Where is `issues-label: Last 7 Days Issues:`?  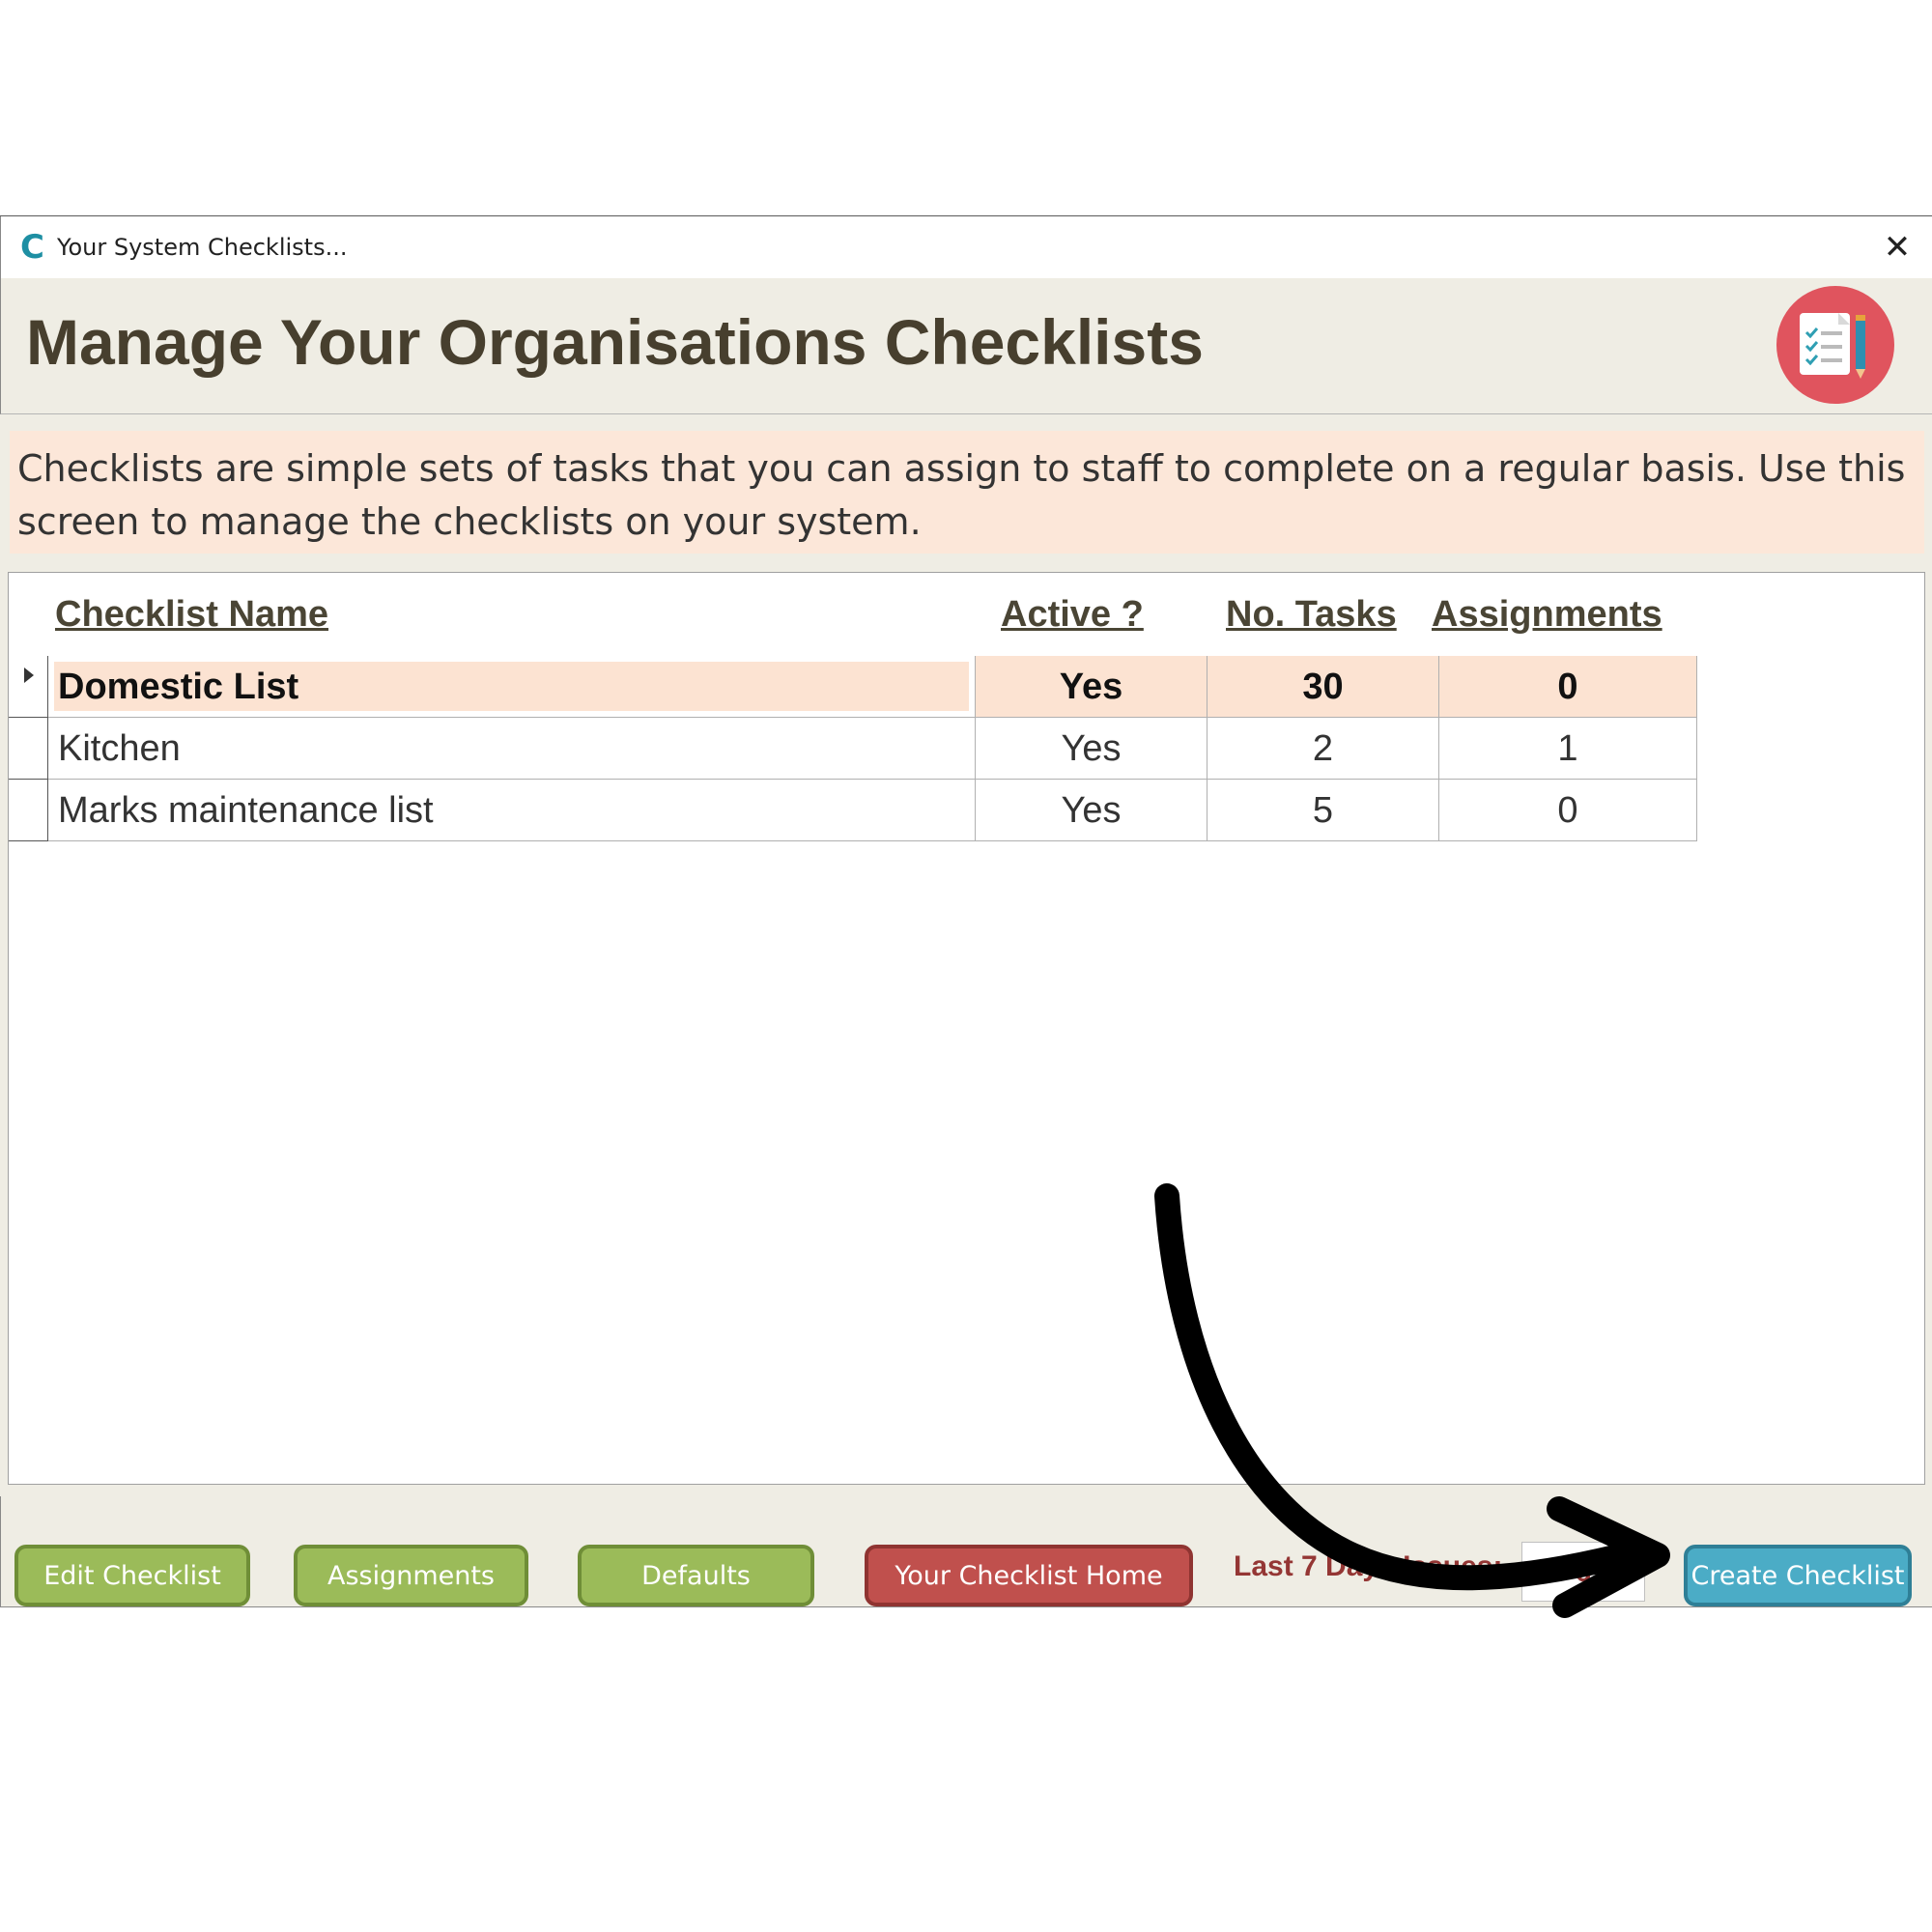 issues-label: Last 7 Days Issues: is located at coordinates (1368, 1566).